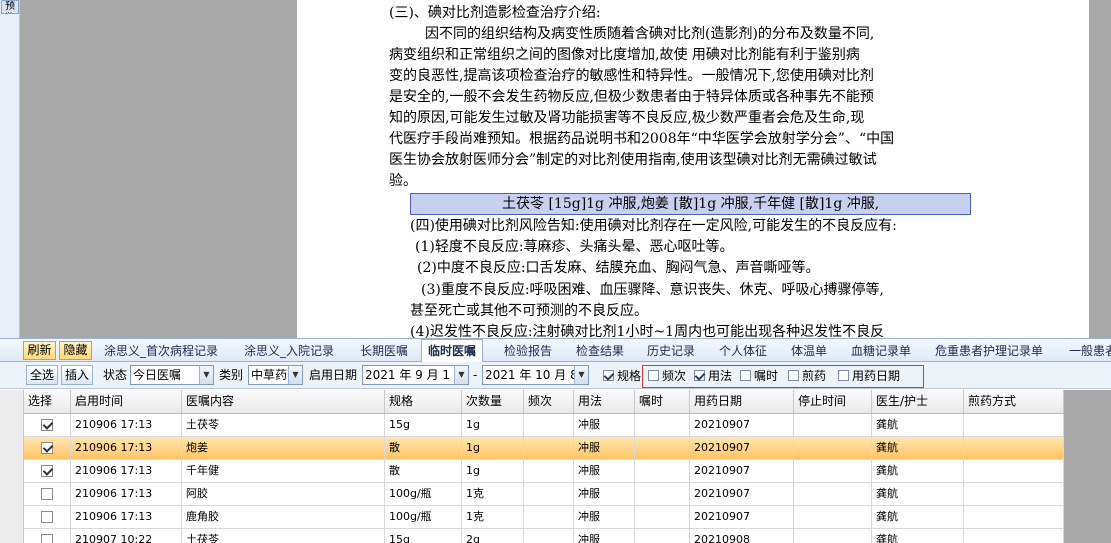 This screenshot has height=543, width=1111. I want to click on doc-line: 代医疗手段尚难预知。根据药品说明书和2008年“中华医学会放射学分会”、“中国, so click(642, 139).